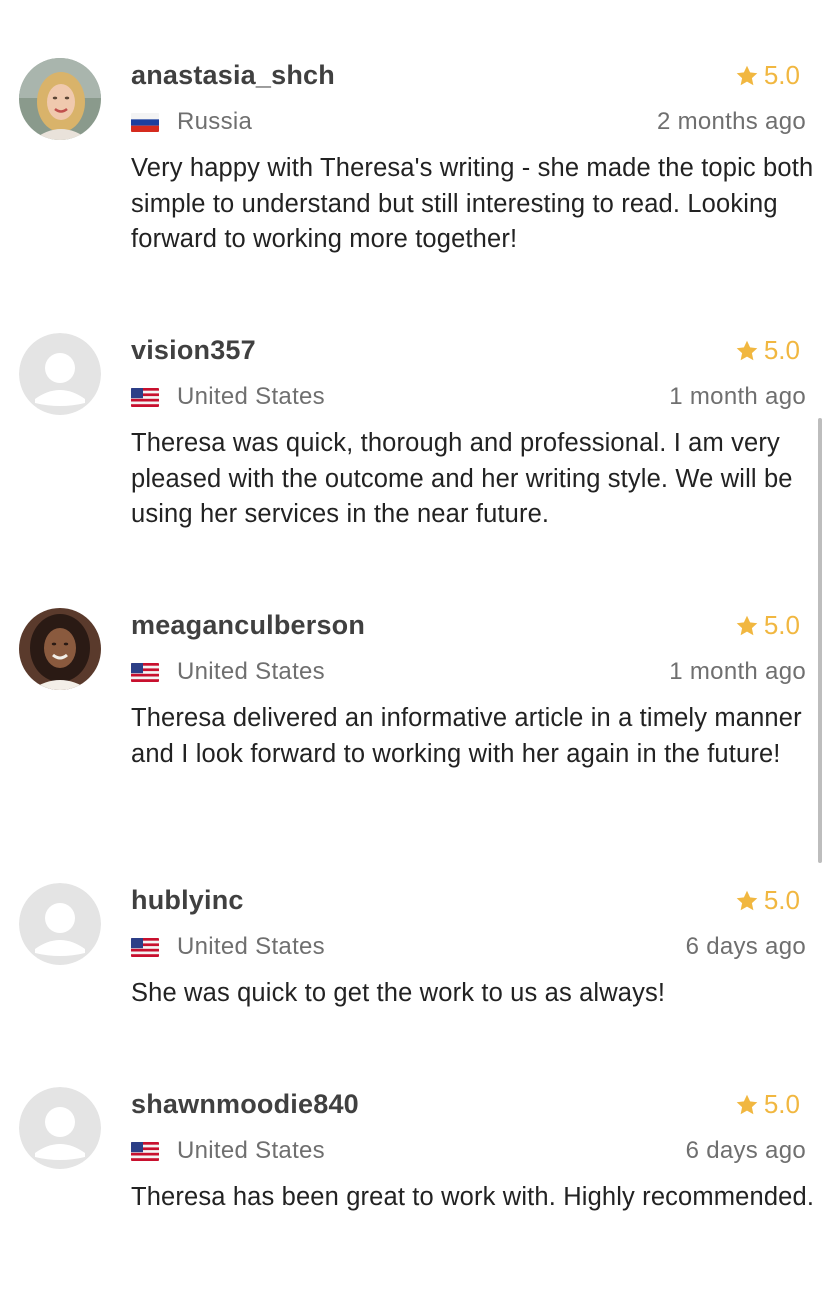 The image size is (828, 1289). Describe the element at coordinates (233, 75) in the screenshot. I see `username: anastasia_shch` at that location.